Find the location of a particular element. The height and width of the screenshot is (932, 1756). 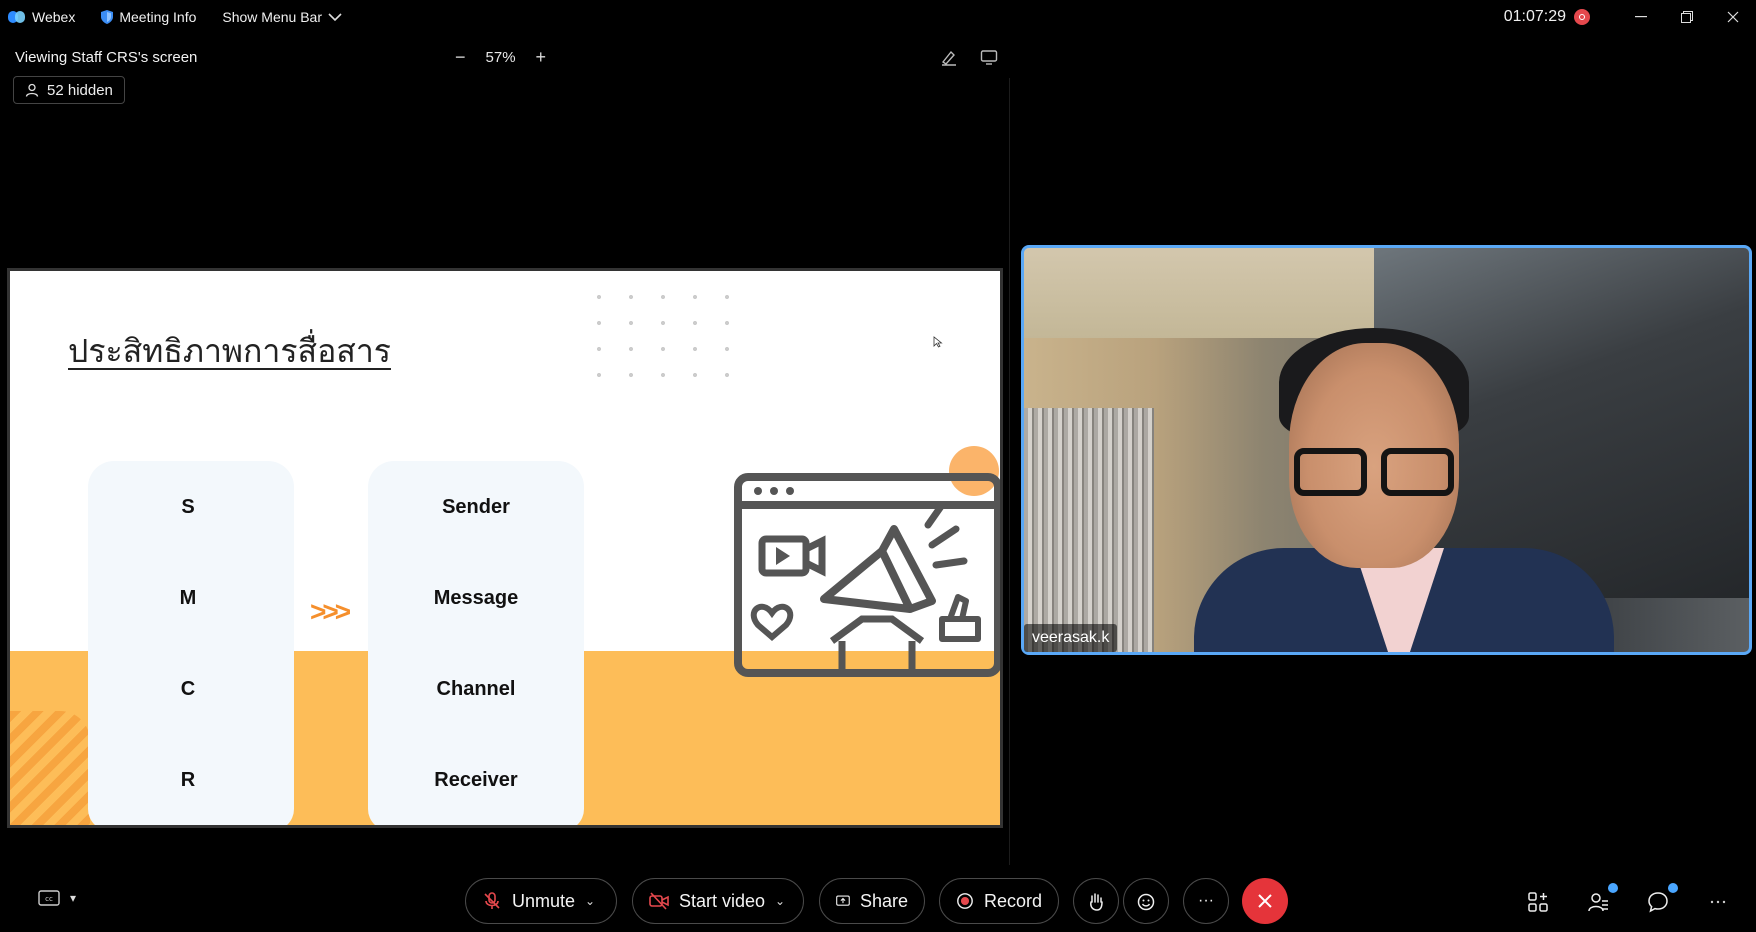

minimize-button is located at coordinates (1641, 17).